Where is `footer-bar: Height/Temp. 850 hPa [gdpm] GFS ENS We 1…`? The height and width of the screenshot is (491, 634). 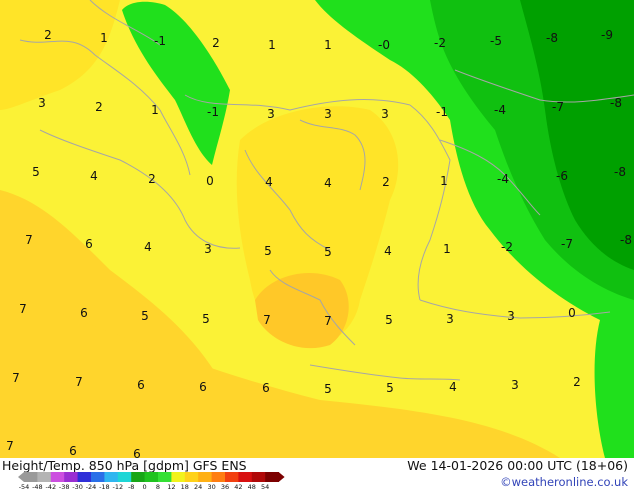
footer-bar: Height/Temp. 850 hPa [gdpm] GFS ENS We 1… is located at coordinates (317, 474).